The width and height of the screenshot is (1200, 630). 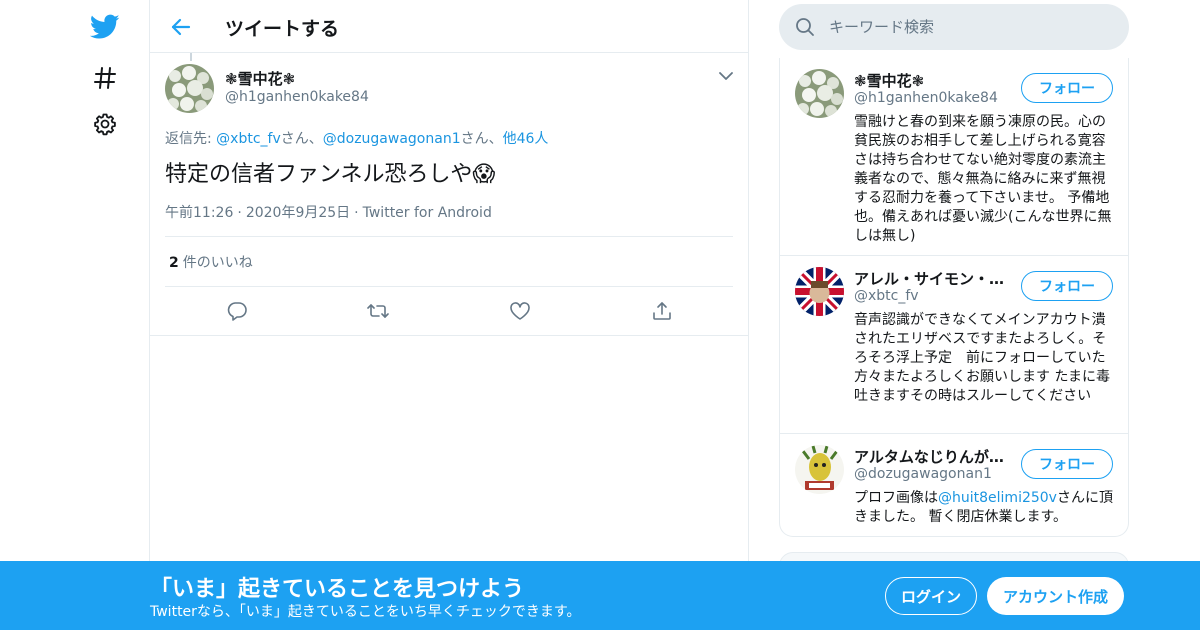 I want to click on signup-button: アカウント作成, so click(x=1055, y=596).